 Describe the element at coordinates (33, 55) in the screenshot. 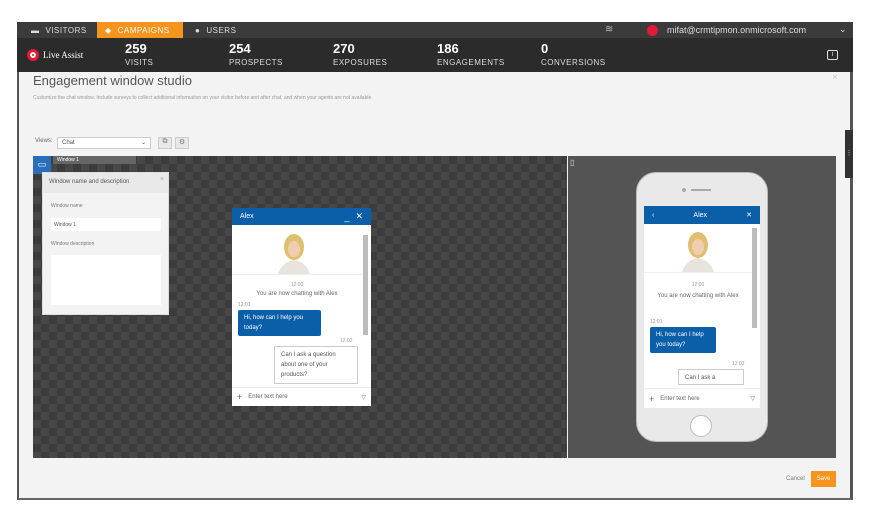

I see `live-assist-logo-icon` at that location.